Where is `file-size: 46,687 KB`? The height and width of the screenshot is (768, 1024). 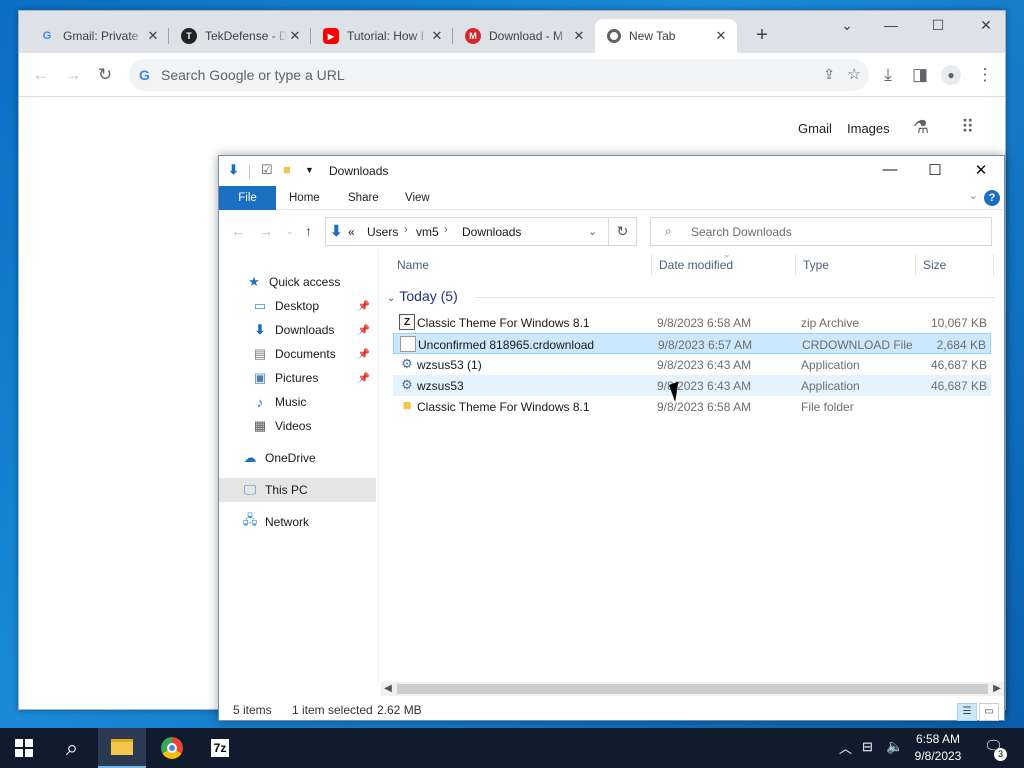
file-size: 46,687 KB is located at coordinates (958, 386).